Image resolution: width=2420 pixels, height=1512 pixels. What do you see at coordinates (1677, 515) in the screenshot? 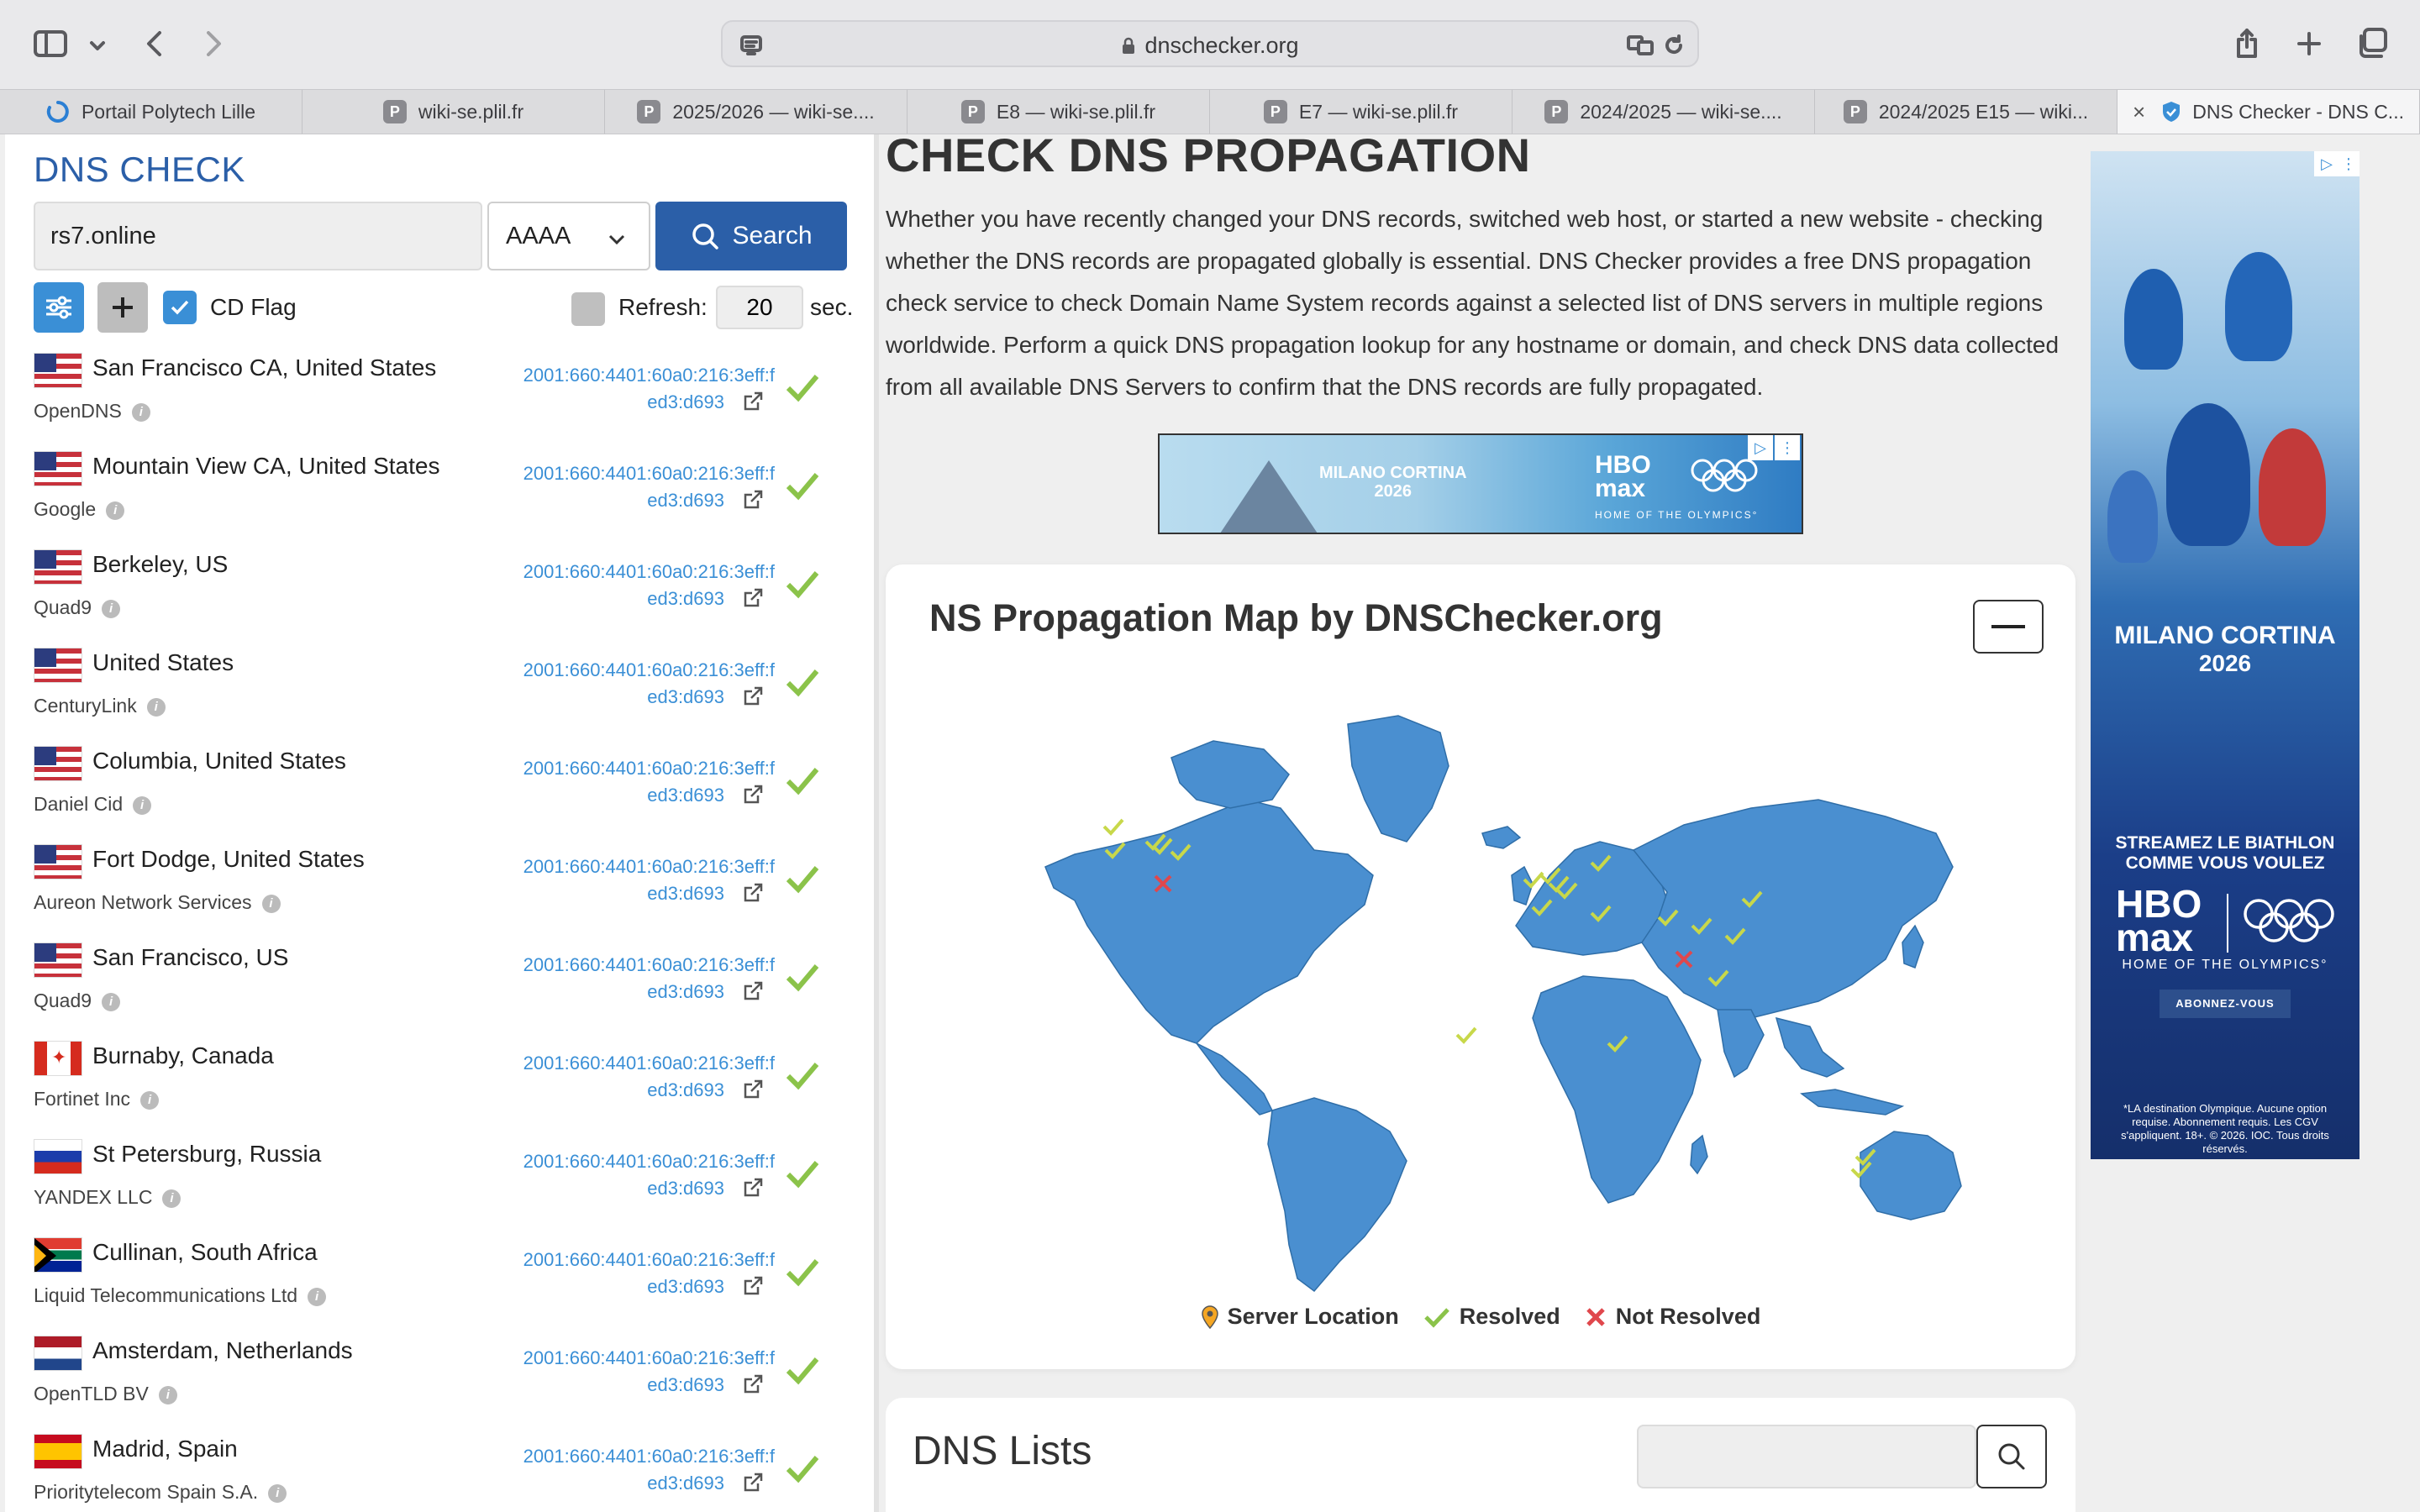
I see `ad-tagline: HOME OF THE OLYMPICS°` at bounding box center [1677, 515].